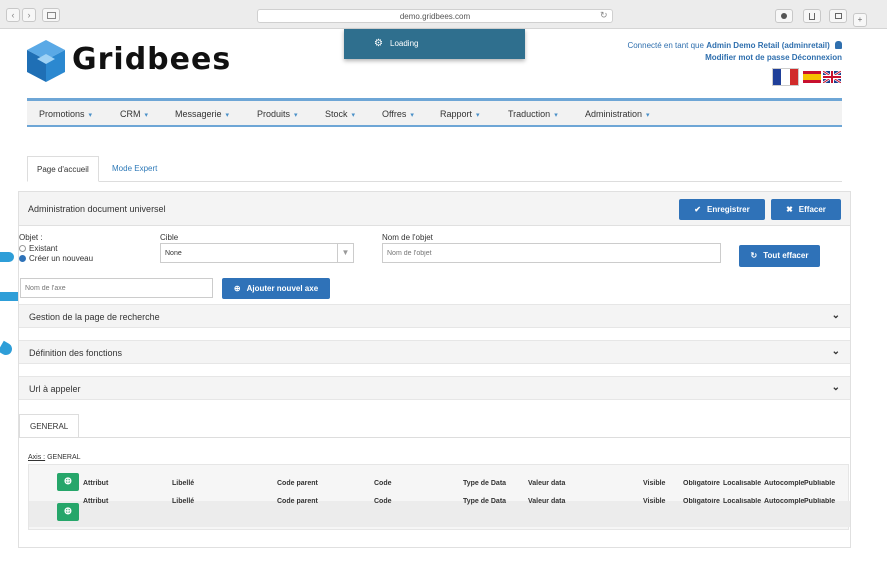 The image size is (887, 571). What do you see at coordinates (51, 15) in the screenshot?
I see `sidebar-toggle-button` at bounding box center [51, 15].